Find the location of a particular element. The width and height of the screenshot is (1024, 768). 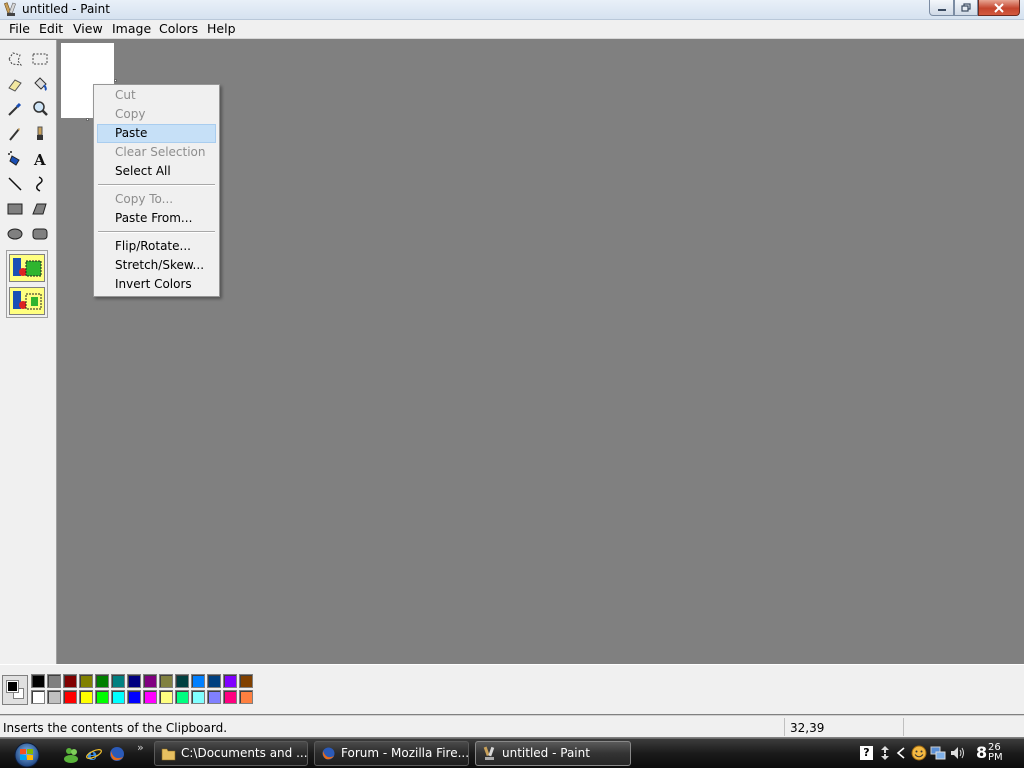

ctx-copy: Copy is located at coordinates (130, 114).